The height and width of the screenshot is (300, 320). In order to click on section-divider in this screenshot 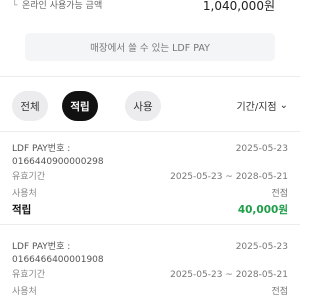, I will do `click(150, 76)`.